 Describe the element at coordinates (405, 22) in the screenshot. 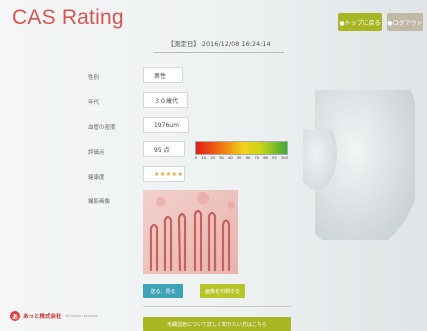

I see `logout-button: ●ログアウト` at that location.